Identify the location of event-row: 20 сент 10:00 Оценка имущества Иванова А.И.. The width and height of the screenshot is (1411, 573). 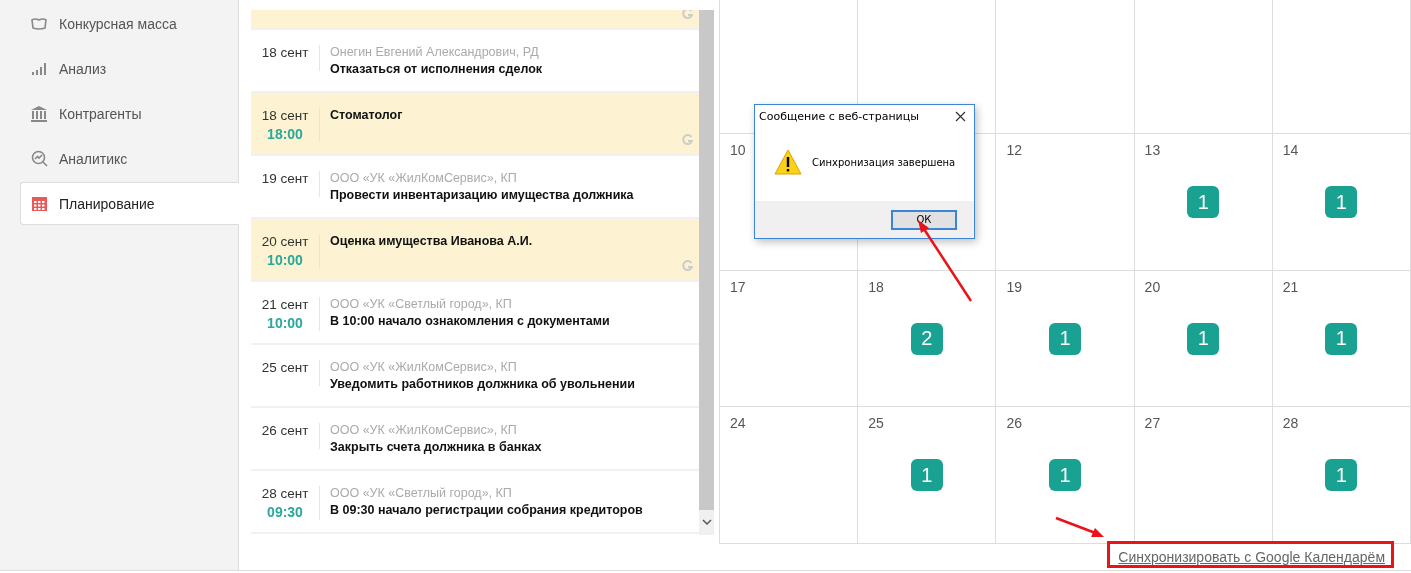
(475, 250).